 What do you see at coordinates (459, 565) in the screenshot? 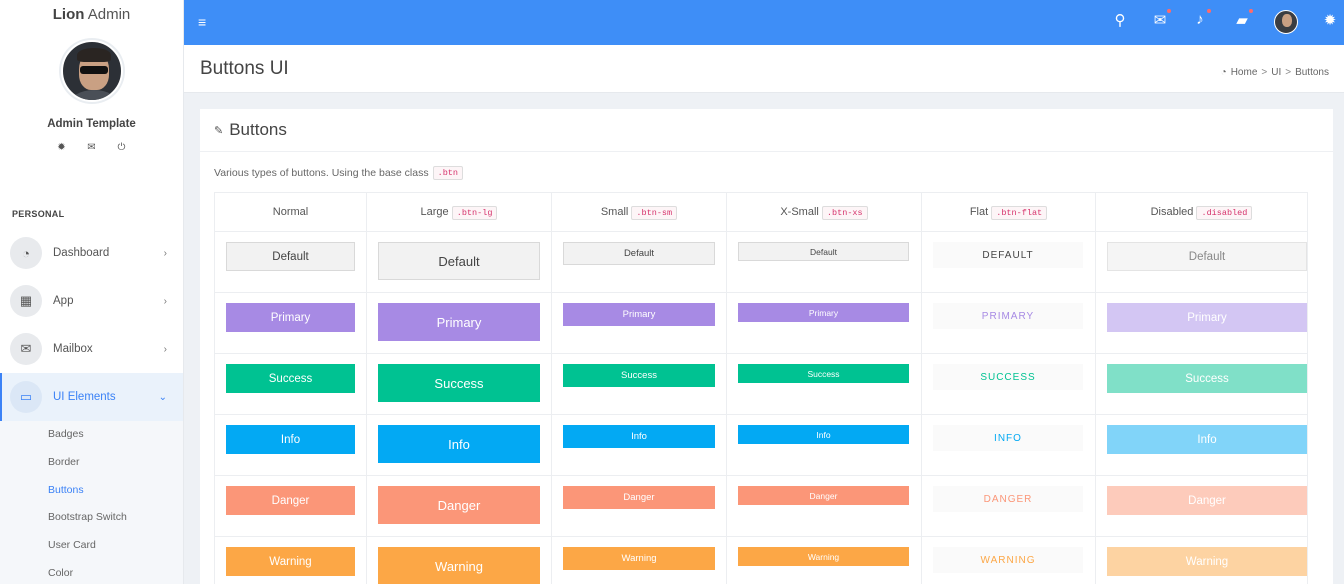
I see `warning-large-button: Warning` at bounding box center [459, 565].